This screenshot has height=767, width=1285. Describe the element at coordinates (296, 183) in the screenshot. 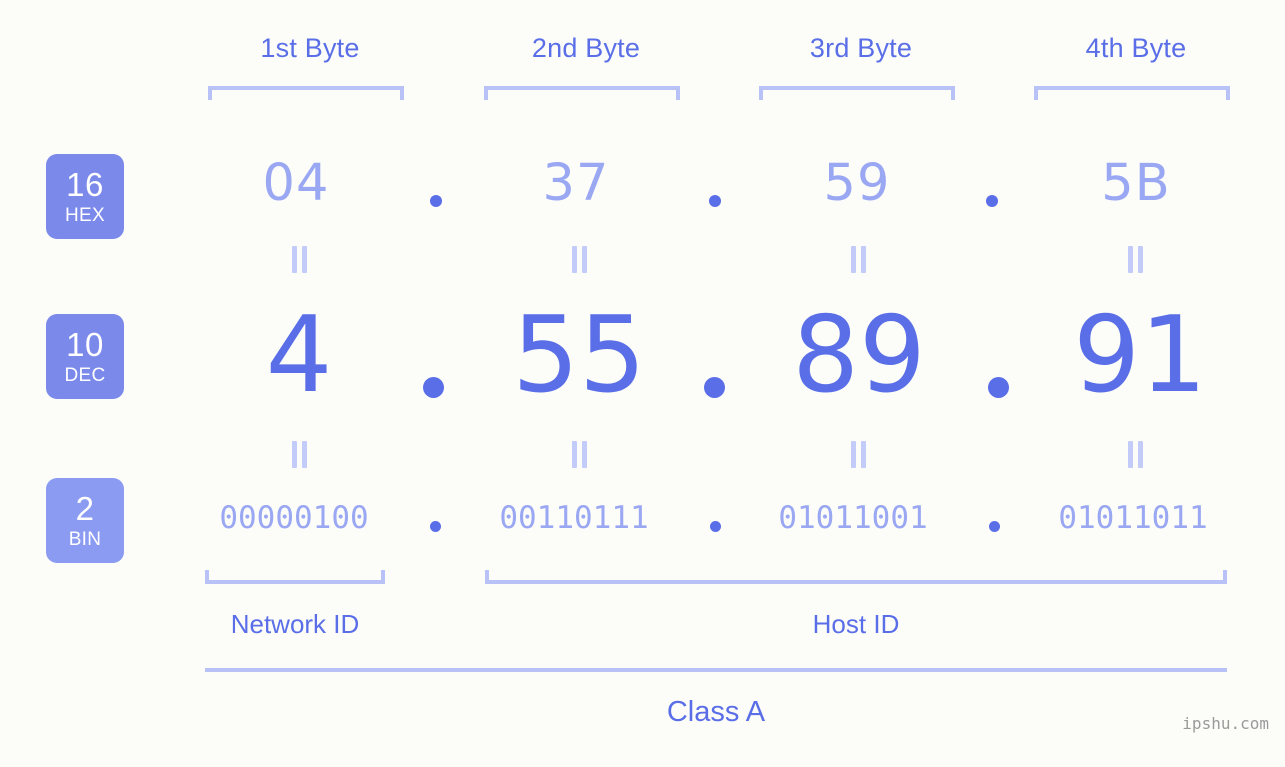

I see `hex-octet-1: 04` at that location.